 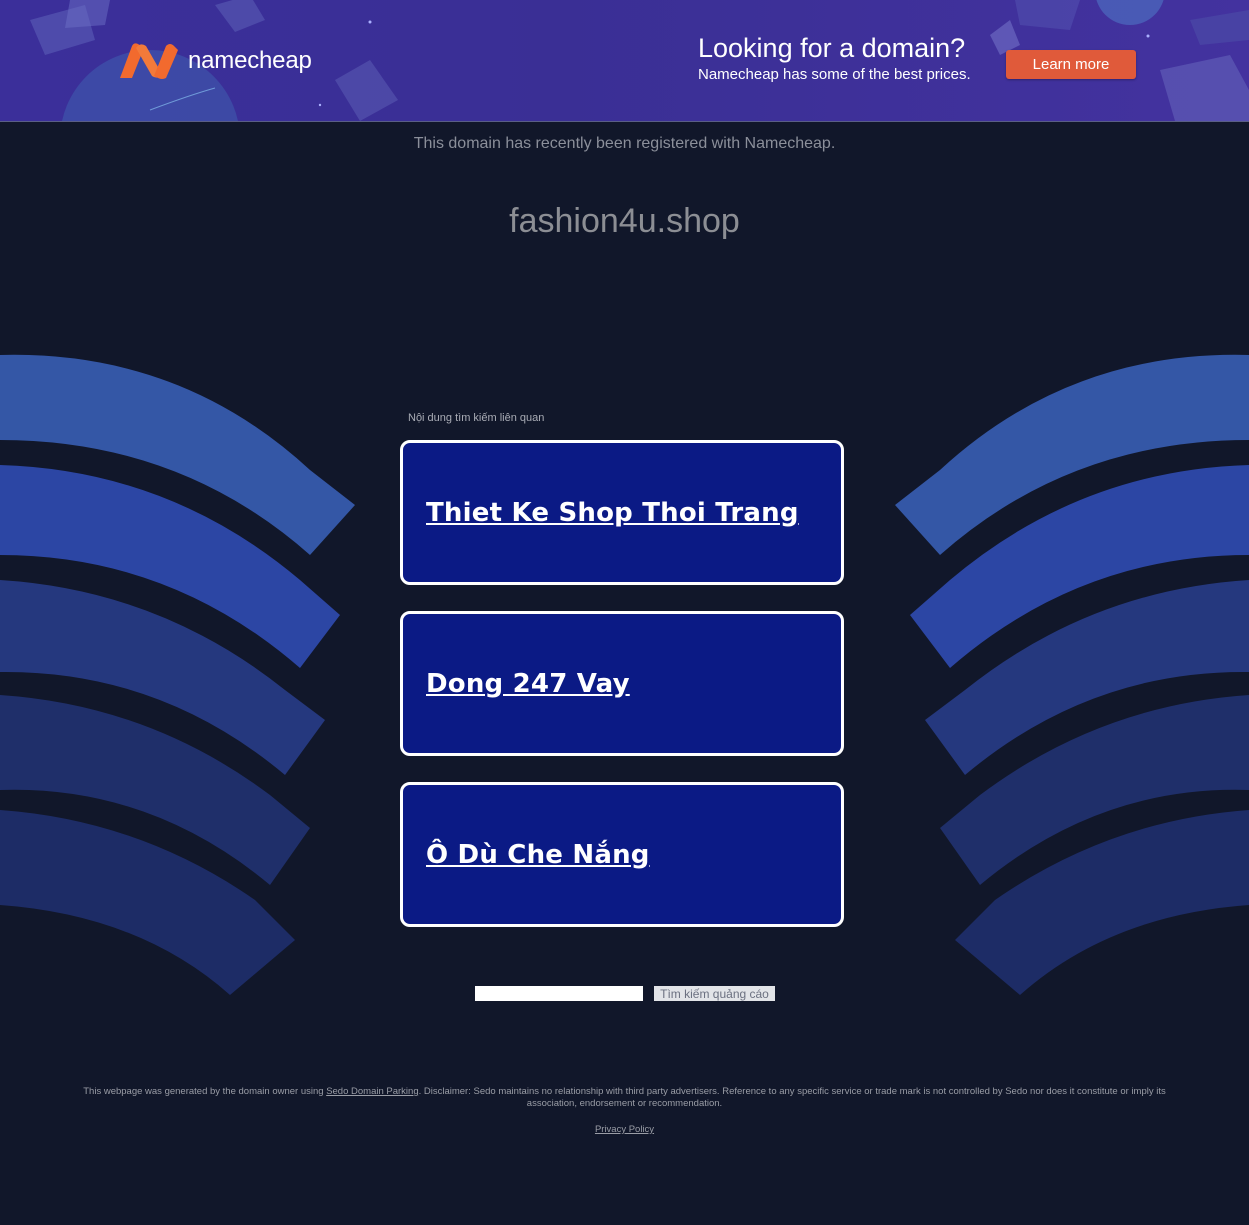 I want to click on namecheap-logo: namecheap, so click(x=215, y=61).